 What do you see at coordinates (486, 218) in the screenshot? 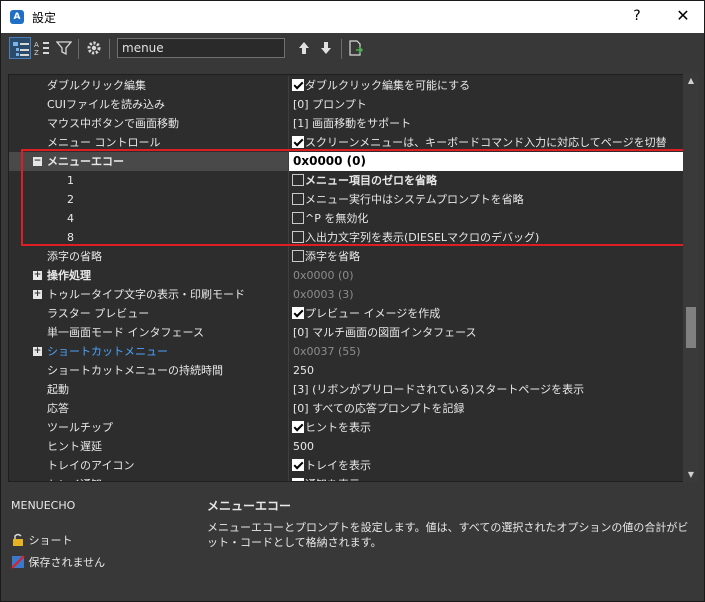
I see `setting-value: ^P を無効化` at bounding box center [486, 218].